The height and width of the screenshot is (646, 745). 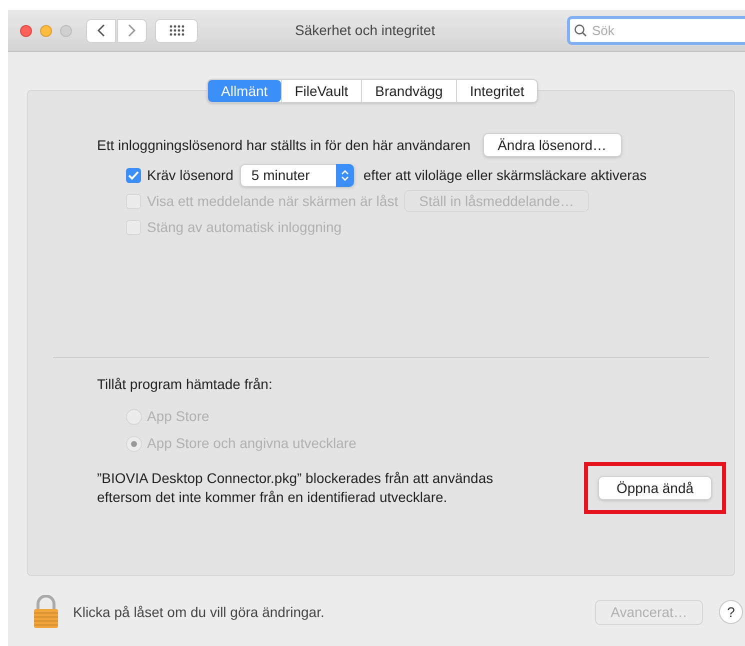 What do you see at coordinates (298, 175) in the screenshot?
I see `delay-dropdown: 5 minuter` at bounding box center [298, 175].